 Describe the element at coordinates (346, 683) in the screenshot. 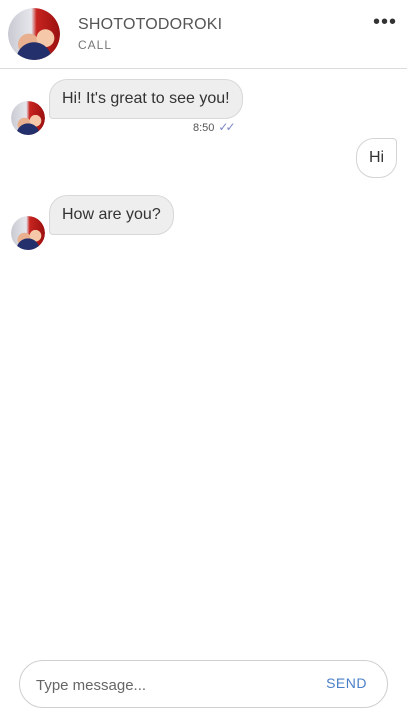

I see `send-button: SEND` at that location.